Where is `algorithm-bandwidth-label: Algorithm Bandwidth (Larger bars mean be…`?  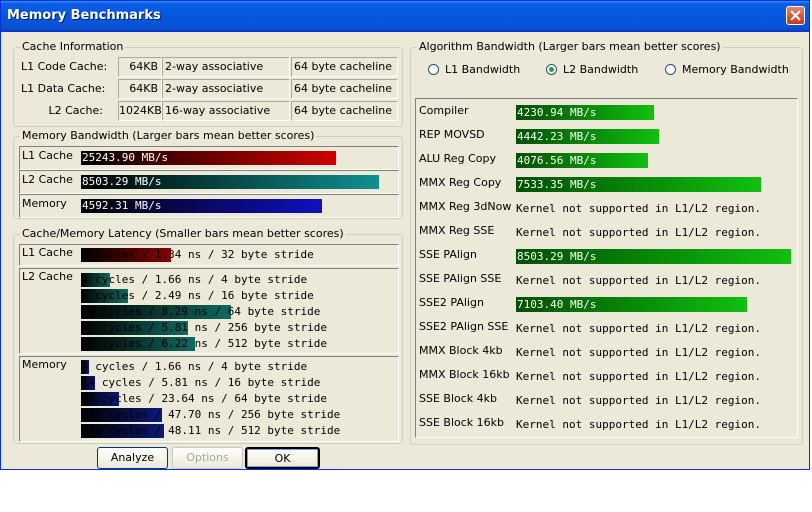 algorithm-bandwidth-label: Algorithm Bandwidth (Larger bars mean be… is located at coordinates (570, 46).